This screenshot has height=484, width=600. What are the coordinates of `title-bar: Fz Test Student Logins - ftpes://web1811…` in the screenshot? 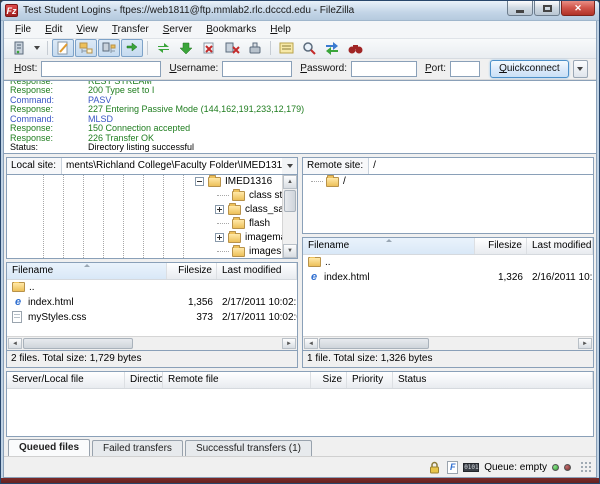 It's located at (300, 11).